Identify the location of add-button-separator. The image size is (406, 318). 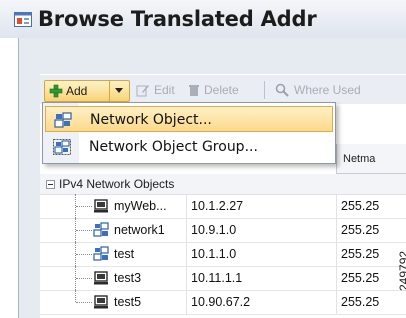
(109, 91).